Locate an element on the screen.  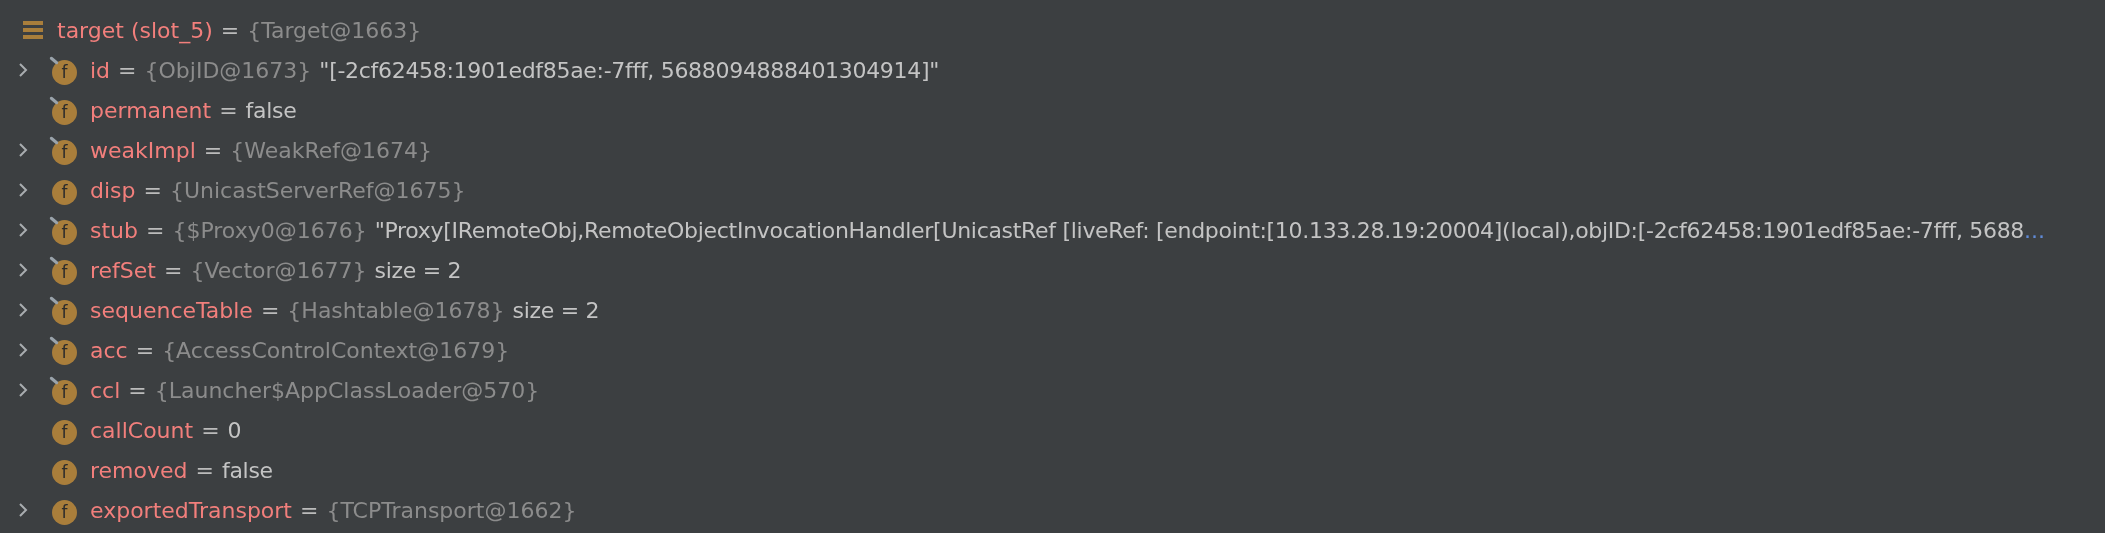
field-name: callCount is located at coordinates (142, 430).